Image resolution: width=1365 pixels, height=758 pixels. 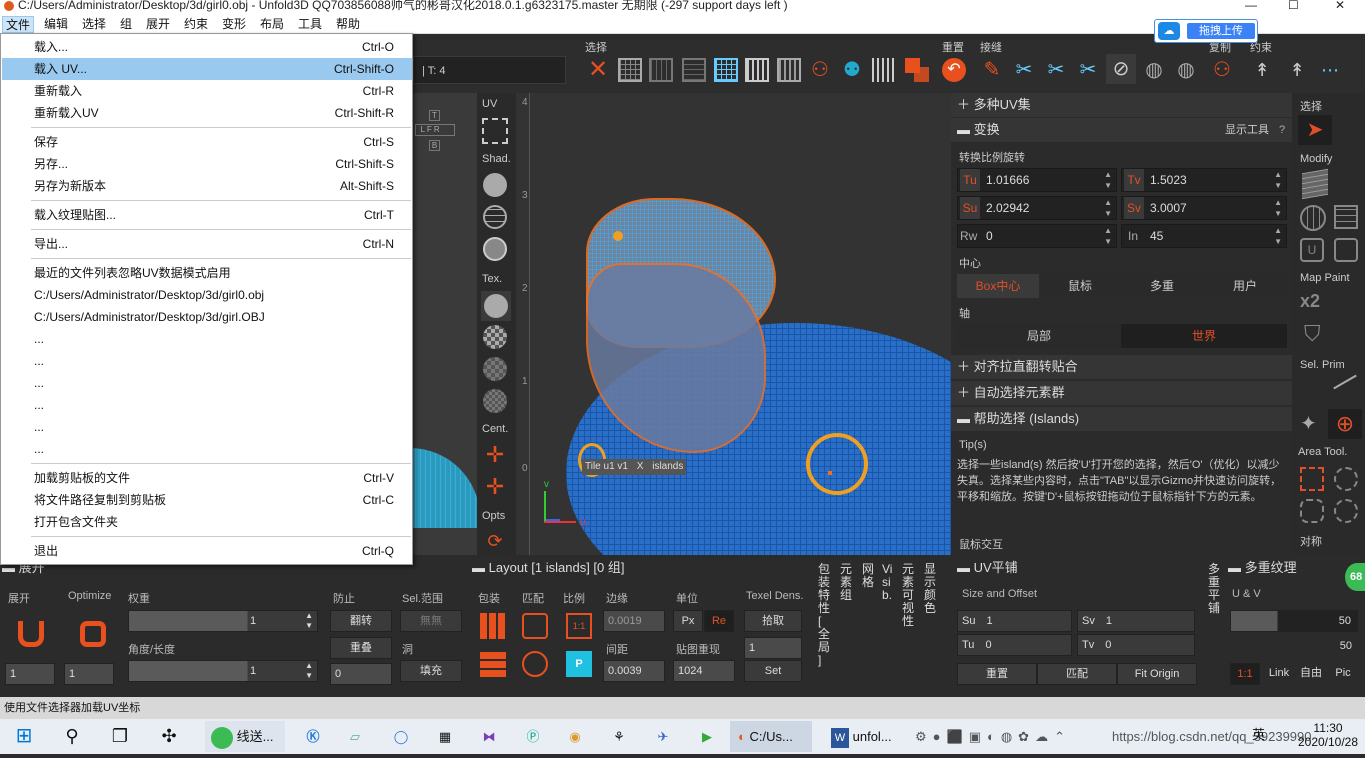 What do you see at coordinates (1298, 5) in the screenshot?
I see `maximize-button: ☐` at bounding box center [1298, 5].